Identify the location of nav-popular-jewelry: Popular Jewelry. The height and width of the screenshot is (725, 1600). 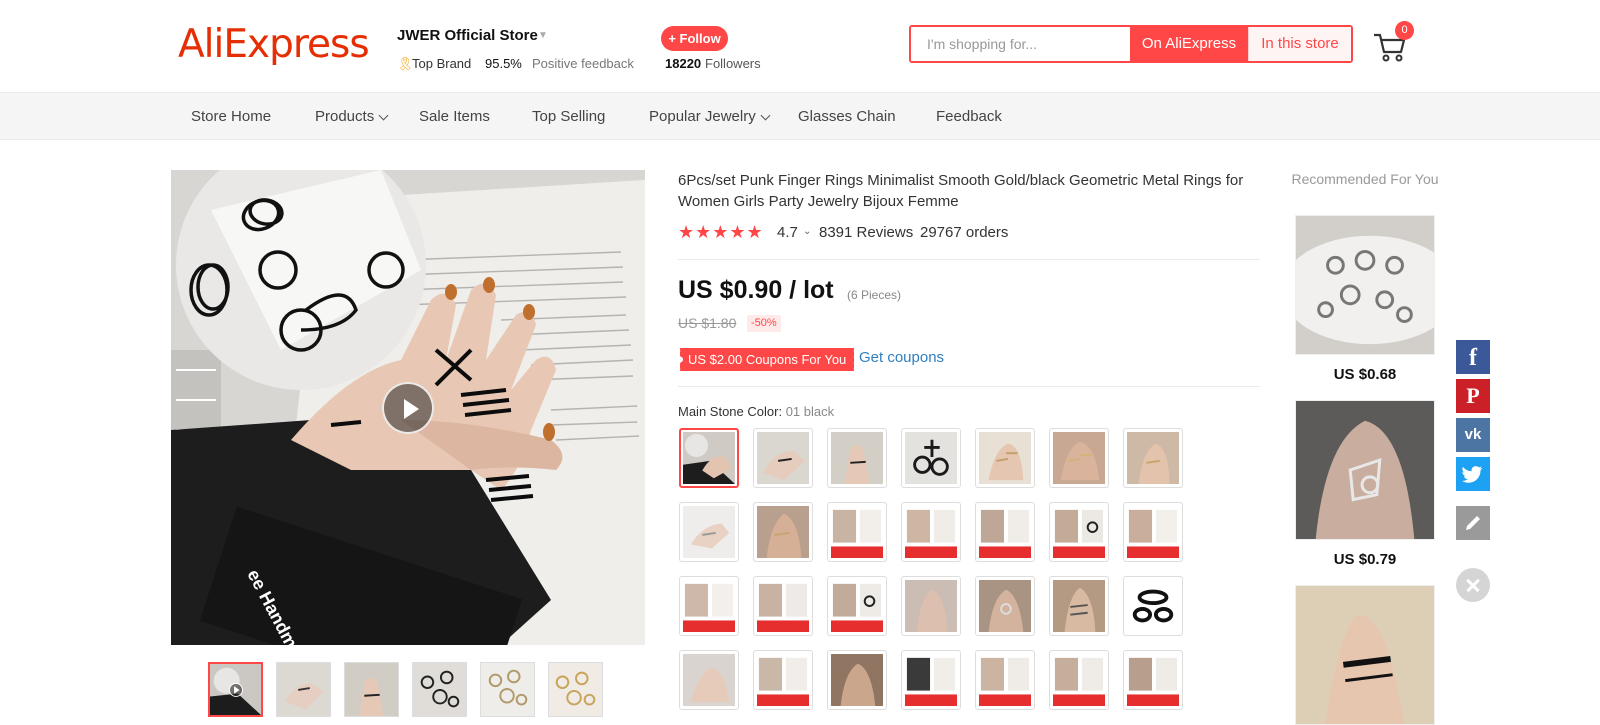
(710, 116).